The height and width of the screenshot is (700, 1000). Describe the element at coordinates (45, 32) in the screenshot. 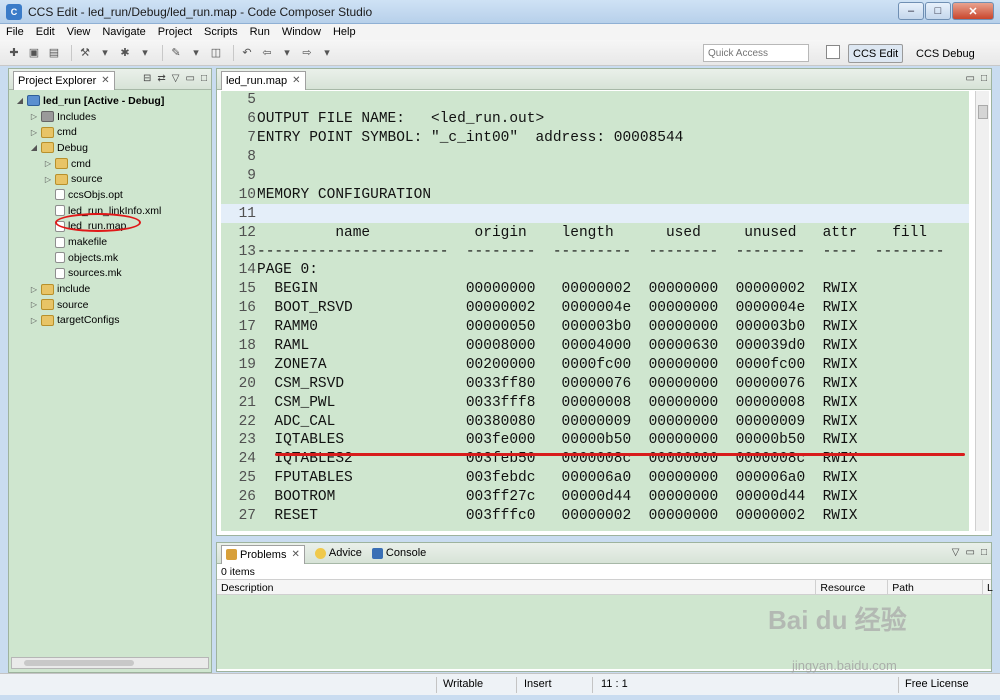

I see `menu-edit: Edit` at that location.